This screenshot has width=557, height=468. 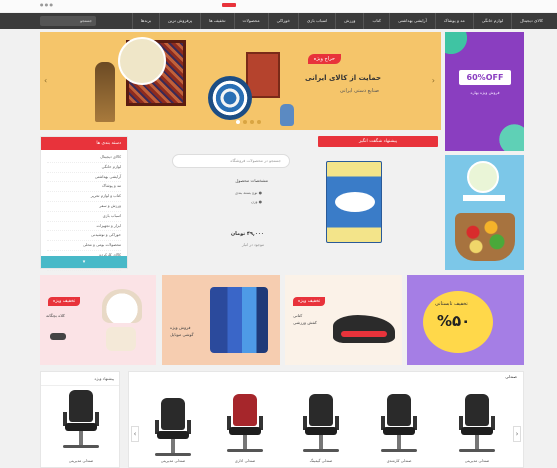 What do you see at coordinates (84, 246) in the screenshot?
I see `category-item: محصولات بومی و محلی` at bounding box center [84, 246].